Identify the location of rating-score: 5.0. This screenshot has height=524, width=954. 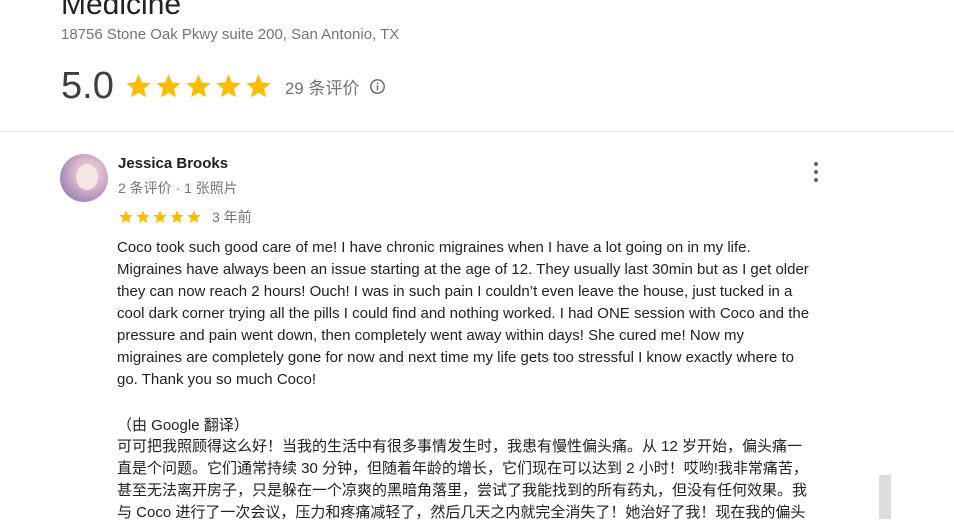
(87, 86).